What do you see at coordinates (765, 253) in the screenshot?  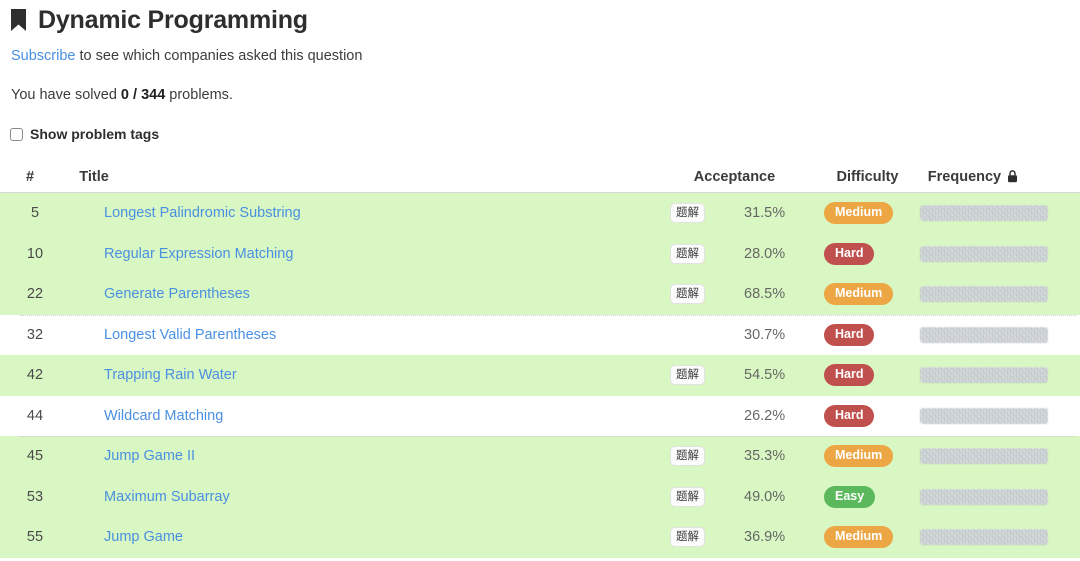 I see `acceptance-rate: 28.0%` at bounding box center [765, 253].